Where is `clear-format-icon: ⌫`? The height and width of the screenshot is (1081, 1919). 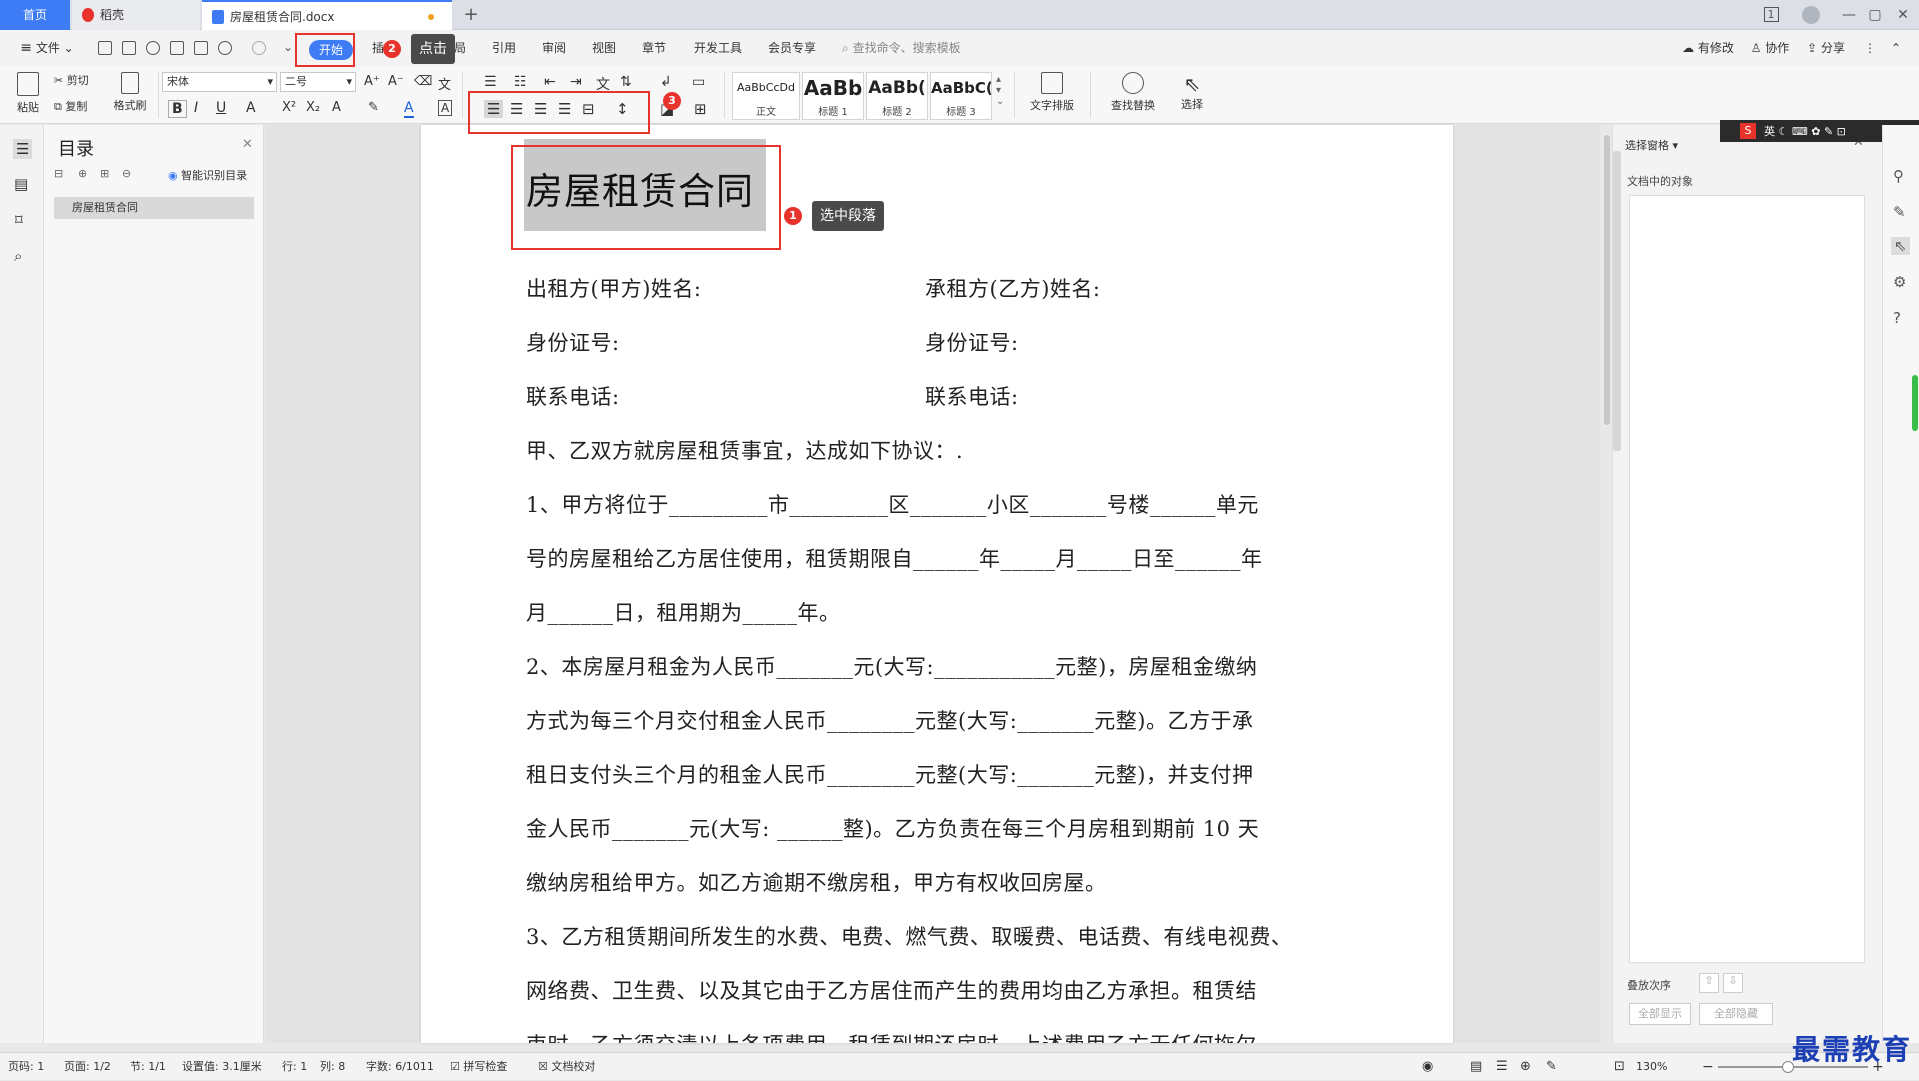
clear-format-icon: ⌫ is located at coordinates (423, 81).